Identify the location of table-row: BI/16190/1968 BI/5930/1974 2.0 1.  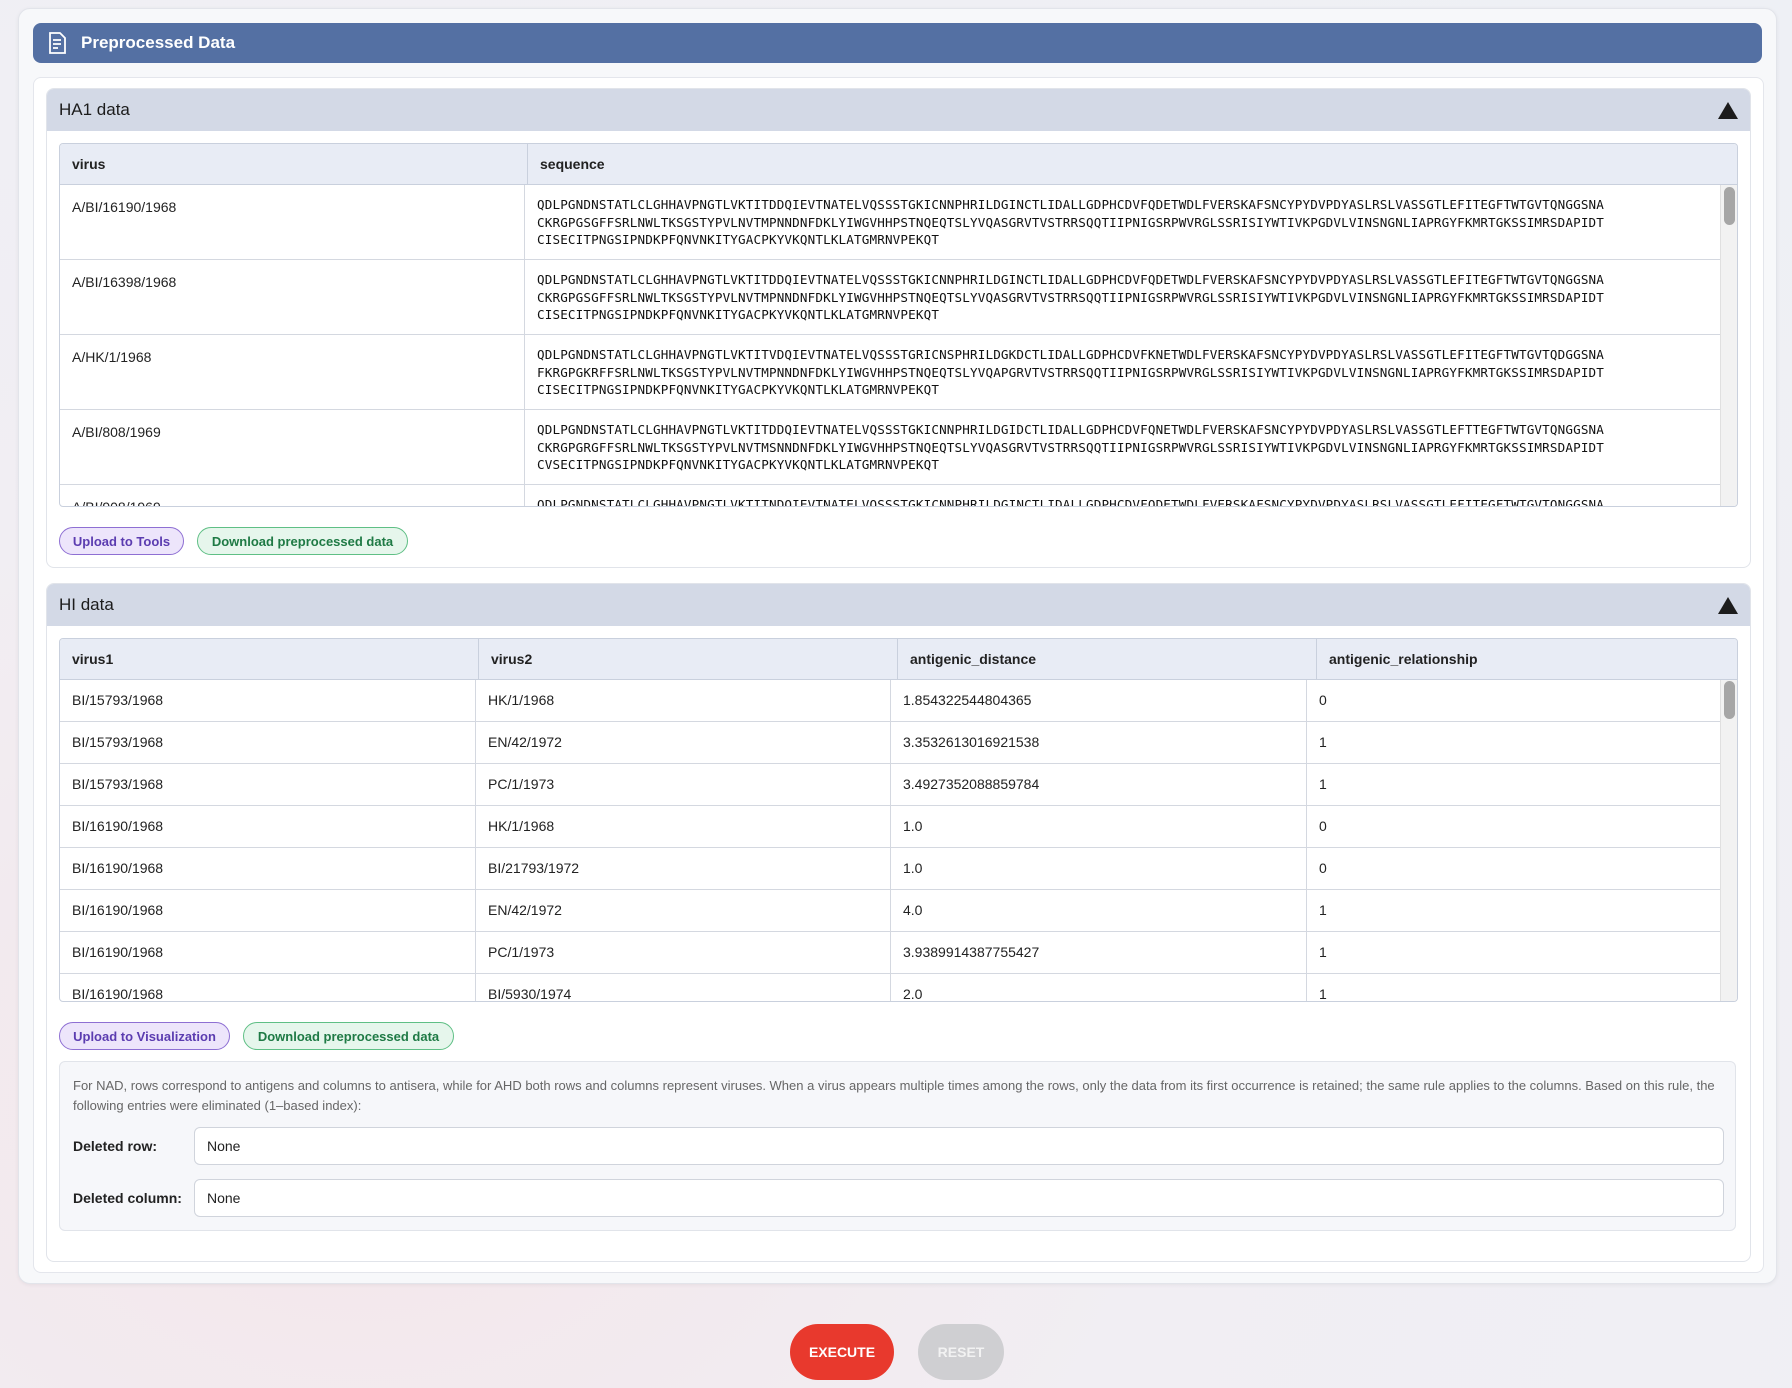
(898, 987).